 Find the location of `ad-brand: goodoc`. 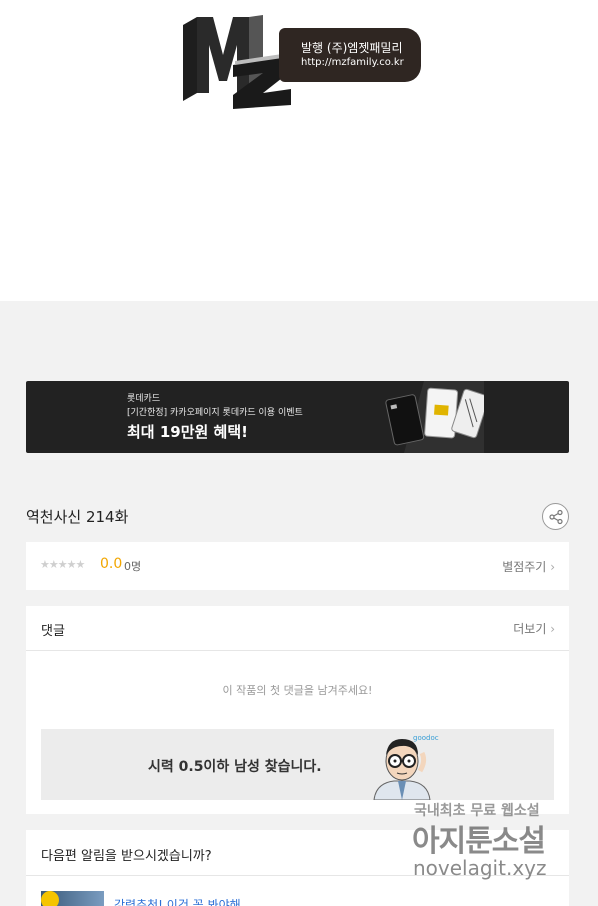

ad-brand: goodoc is located at coordinates (426, 738).